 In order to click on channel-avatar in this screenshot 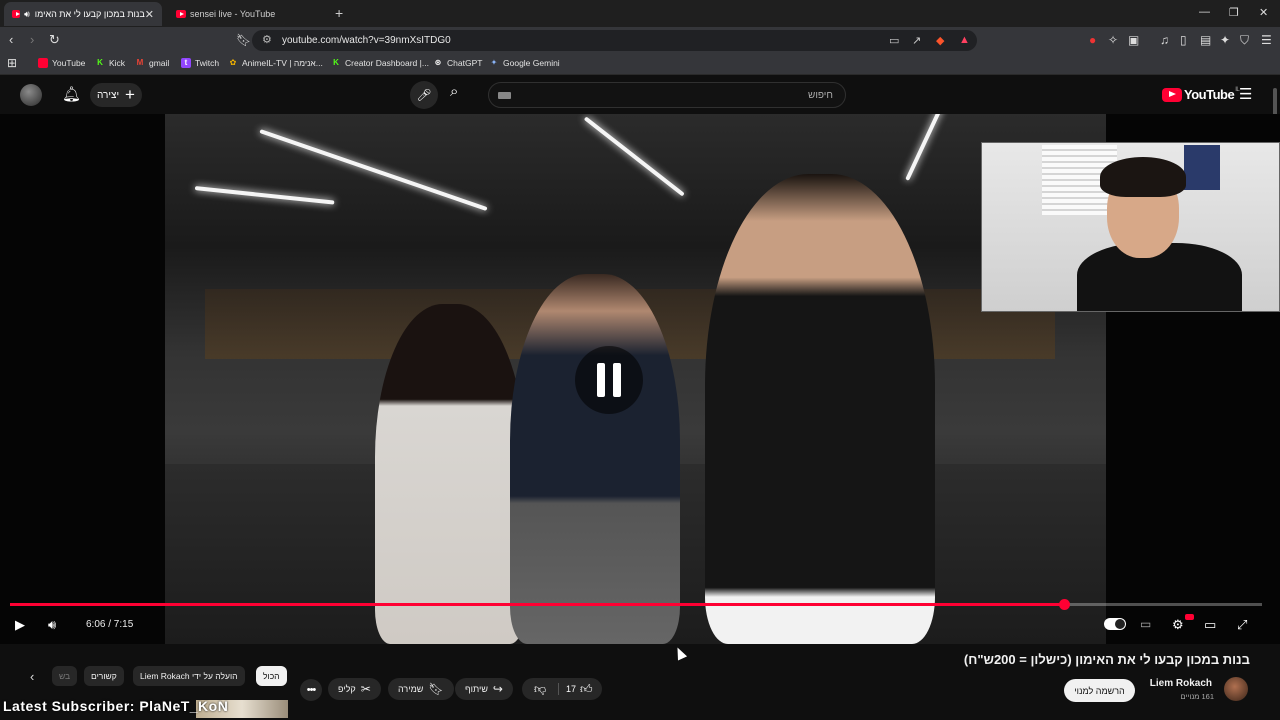, I will do `click(1236, 689)`.